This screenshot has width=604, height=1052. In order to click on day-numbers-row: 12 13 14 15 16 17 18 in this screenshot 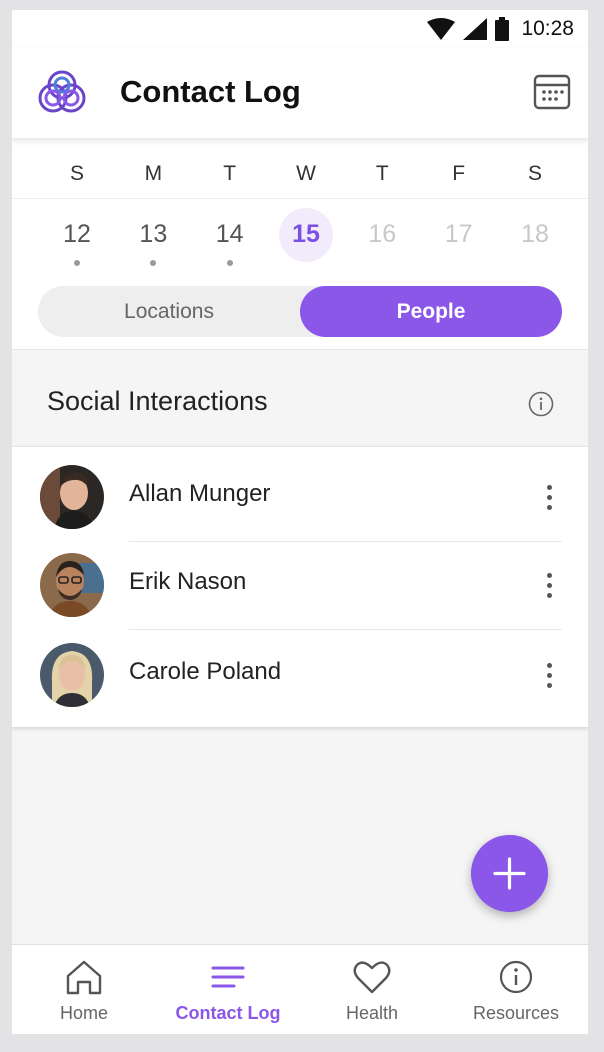, I will do `click(306, 237)`.